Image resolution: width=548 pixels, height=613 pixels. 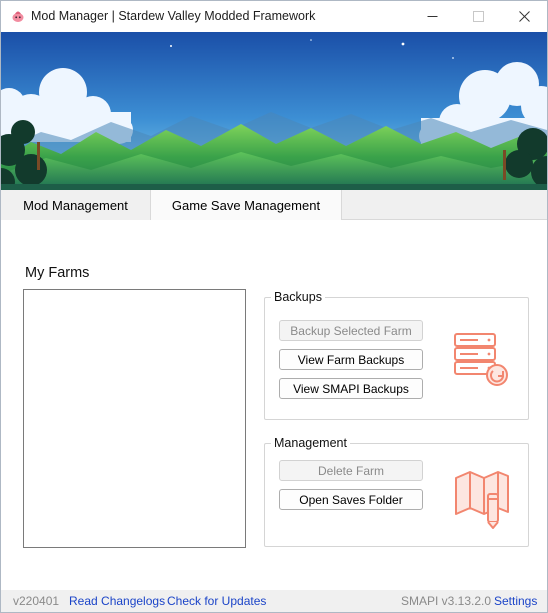 I want to click on backup-selected-farm-button: Backup Selected Farm, so click(x=351, y=330).